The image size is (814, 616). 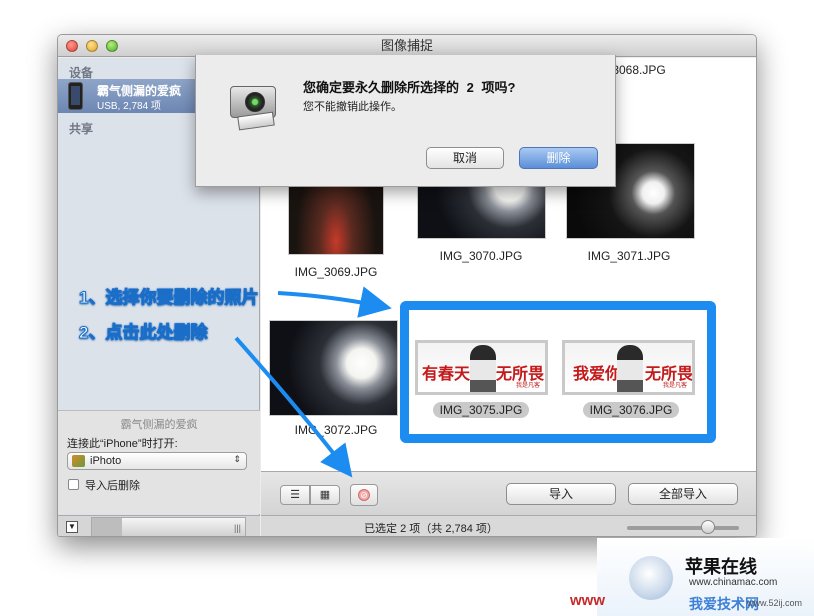 I want to click on device-info: USB, 2,784 项, so click(x=129, y=106).